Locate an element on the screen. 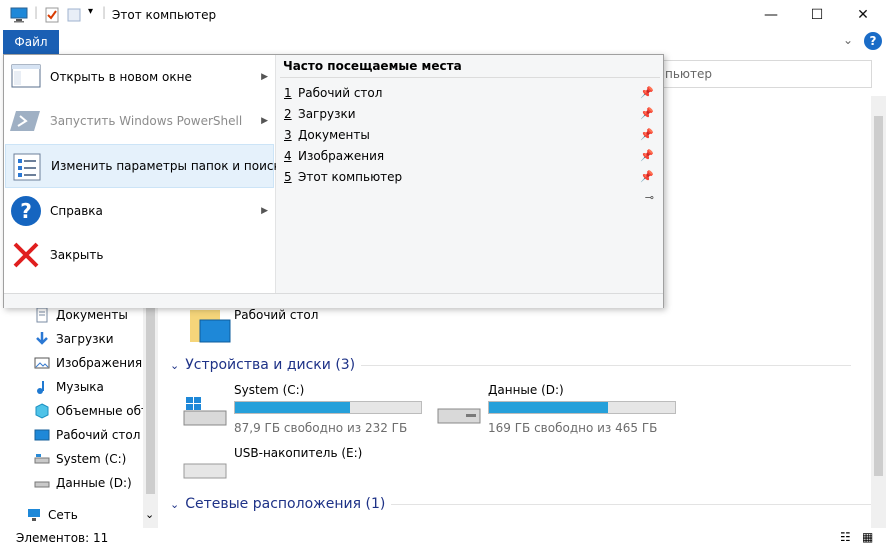 Image resolution: width=886 pixels, height=548 pixels. nav-item-system-c: System (C:) is located at coordinates (80, 459).